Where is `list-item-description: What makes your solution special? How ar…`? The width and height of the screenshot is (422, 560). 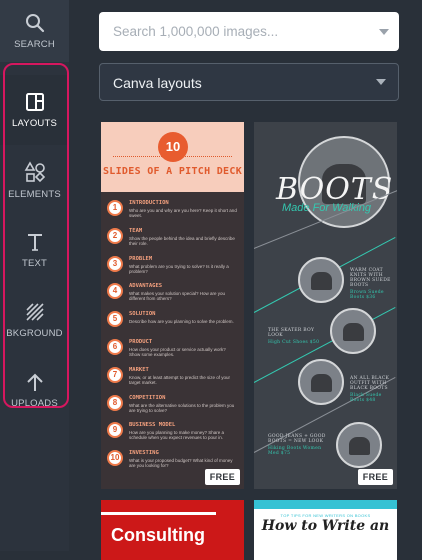
list-item-description: What makes your solution special? How ar… is located at coordinates (177, 296).